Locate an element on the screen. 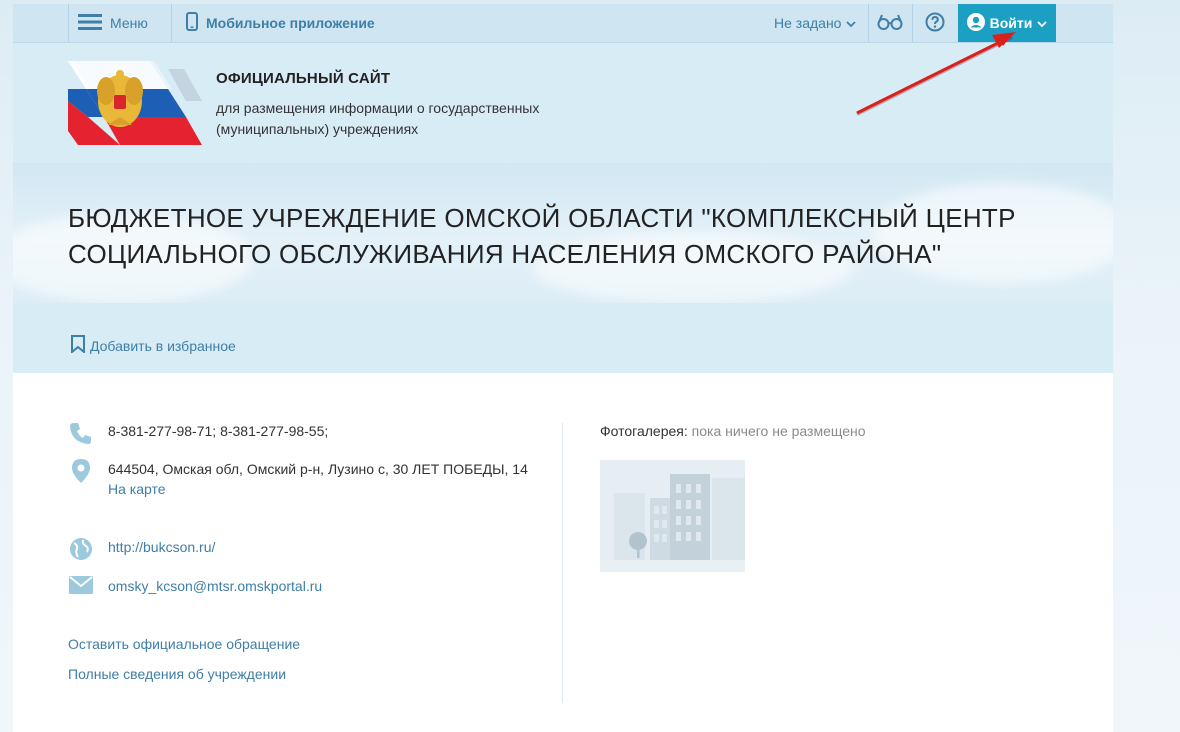  region-label: Не задано is located at coordinates (808, 23).